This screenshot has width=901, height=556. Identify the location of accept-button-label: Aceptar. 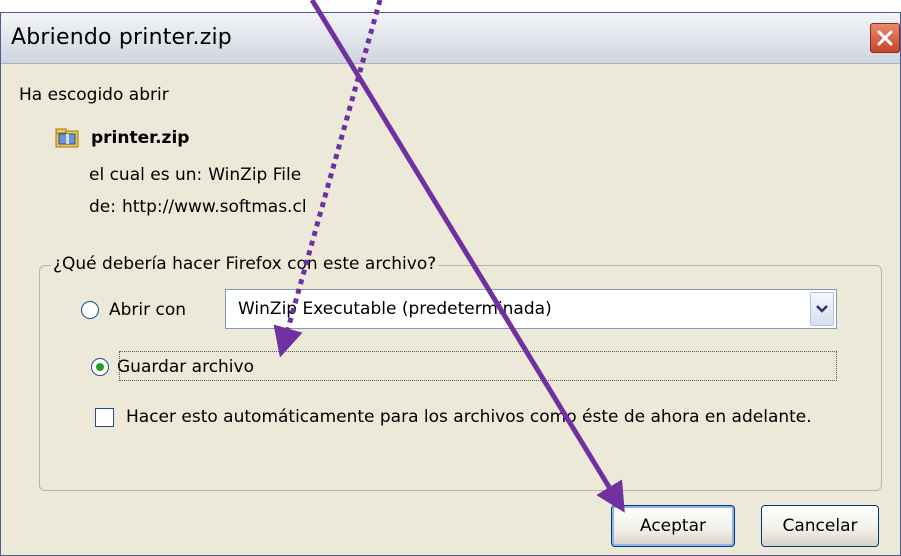
(673, 526).